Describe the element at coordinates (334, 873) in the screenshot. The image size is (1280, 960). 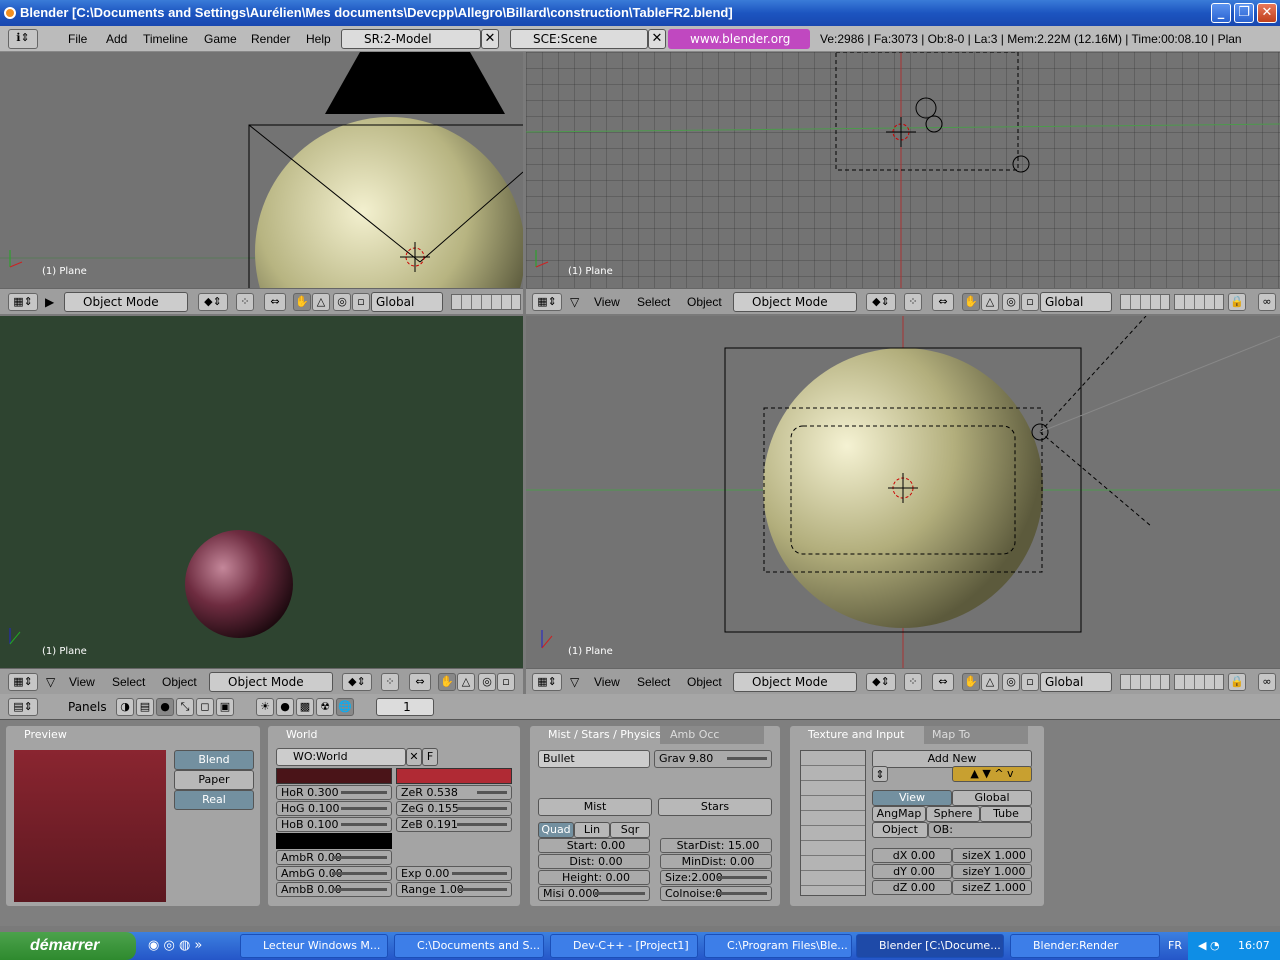
I see `ambg-slider: AmbG 0.00` at that location.